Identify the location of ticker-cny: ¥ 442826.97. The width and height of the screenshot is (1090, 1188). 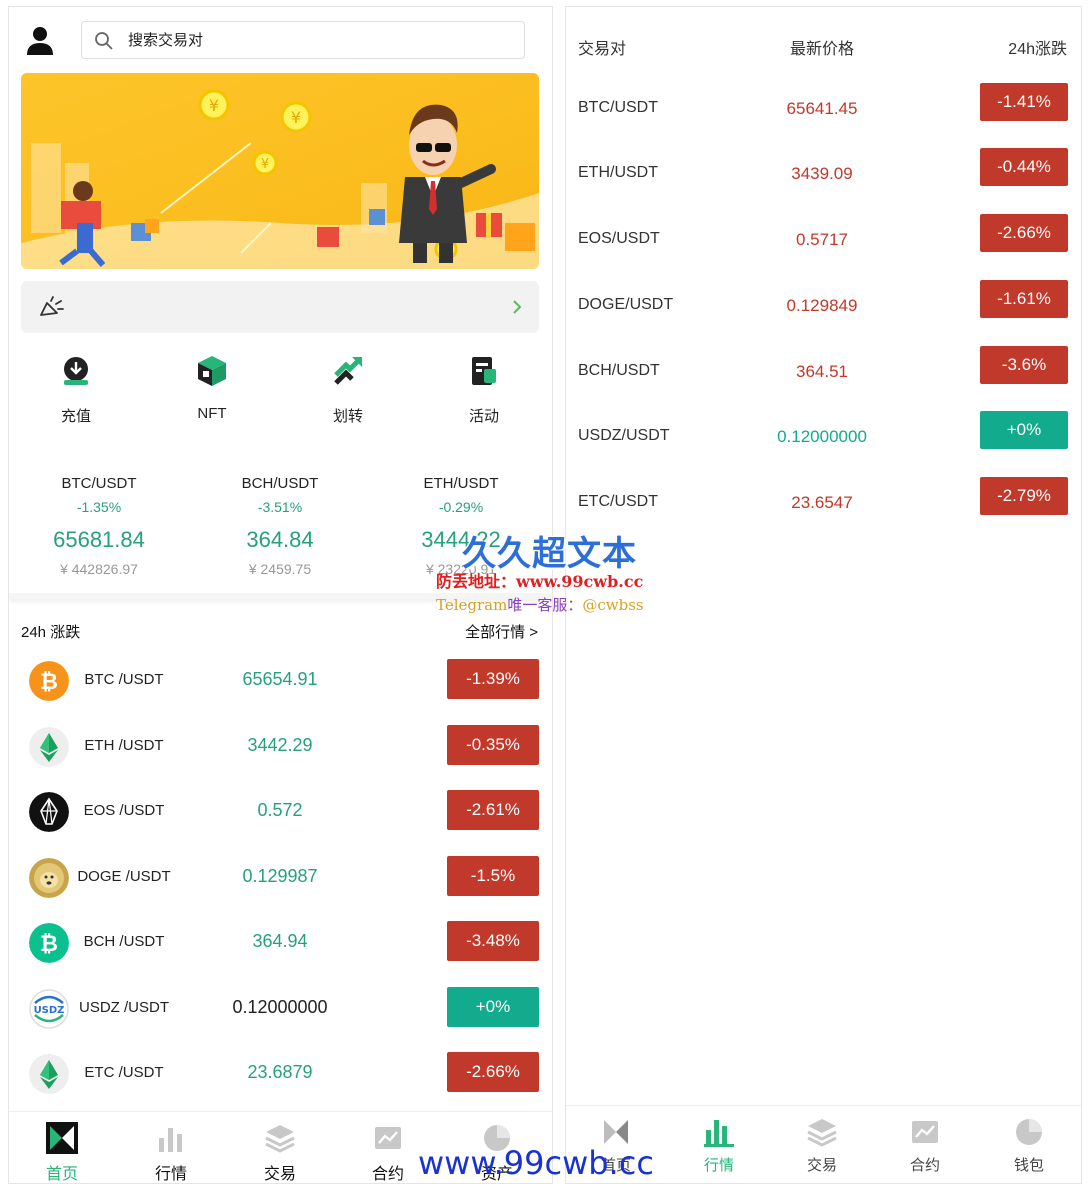
(99, 569).